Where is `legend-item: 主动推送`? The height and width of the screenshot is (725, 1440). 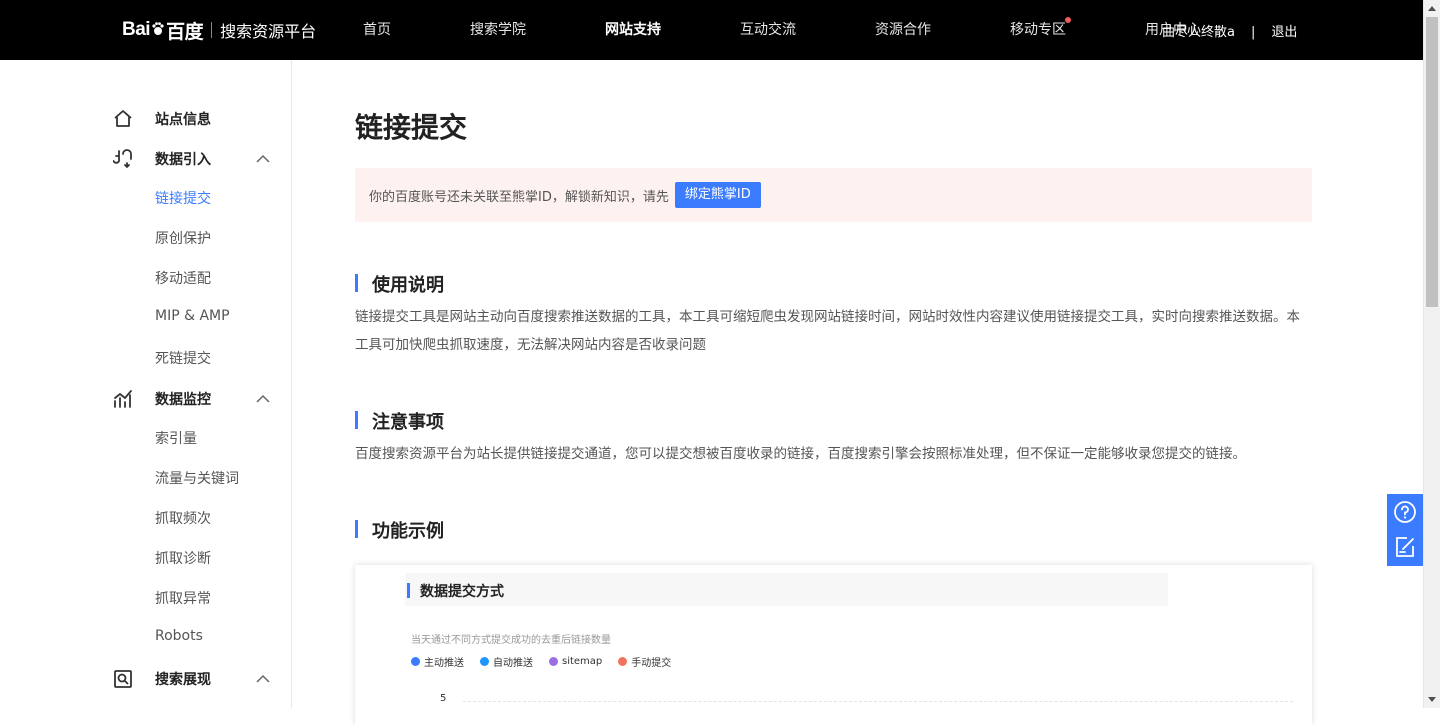 legend-item: 主动推送 is located at coordinates (437, 661).